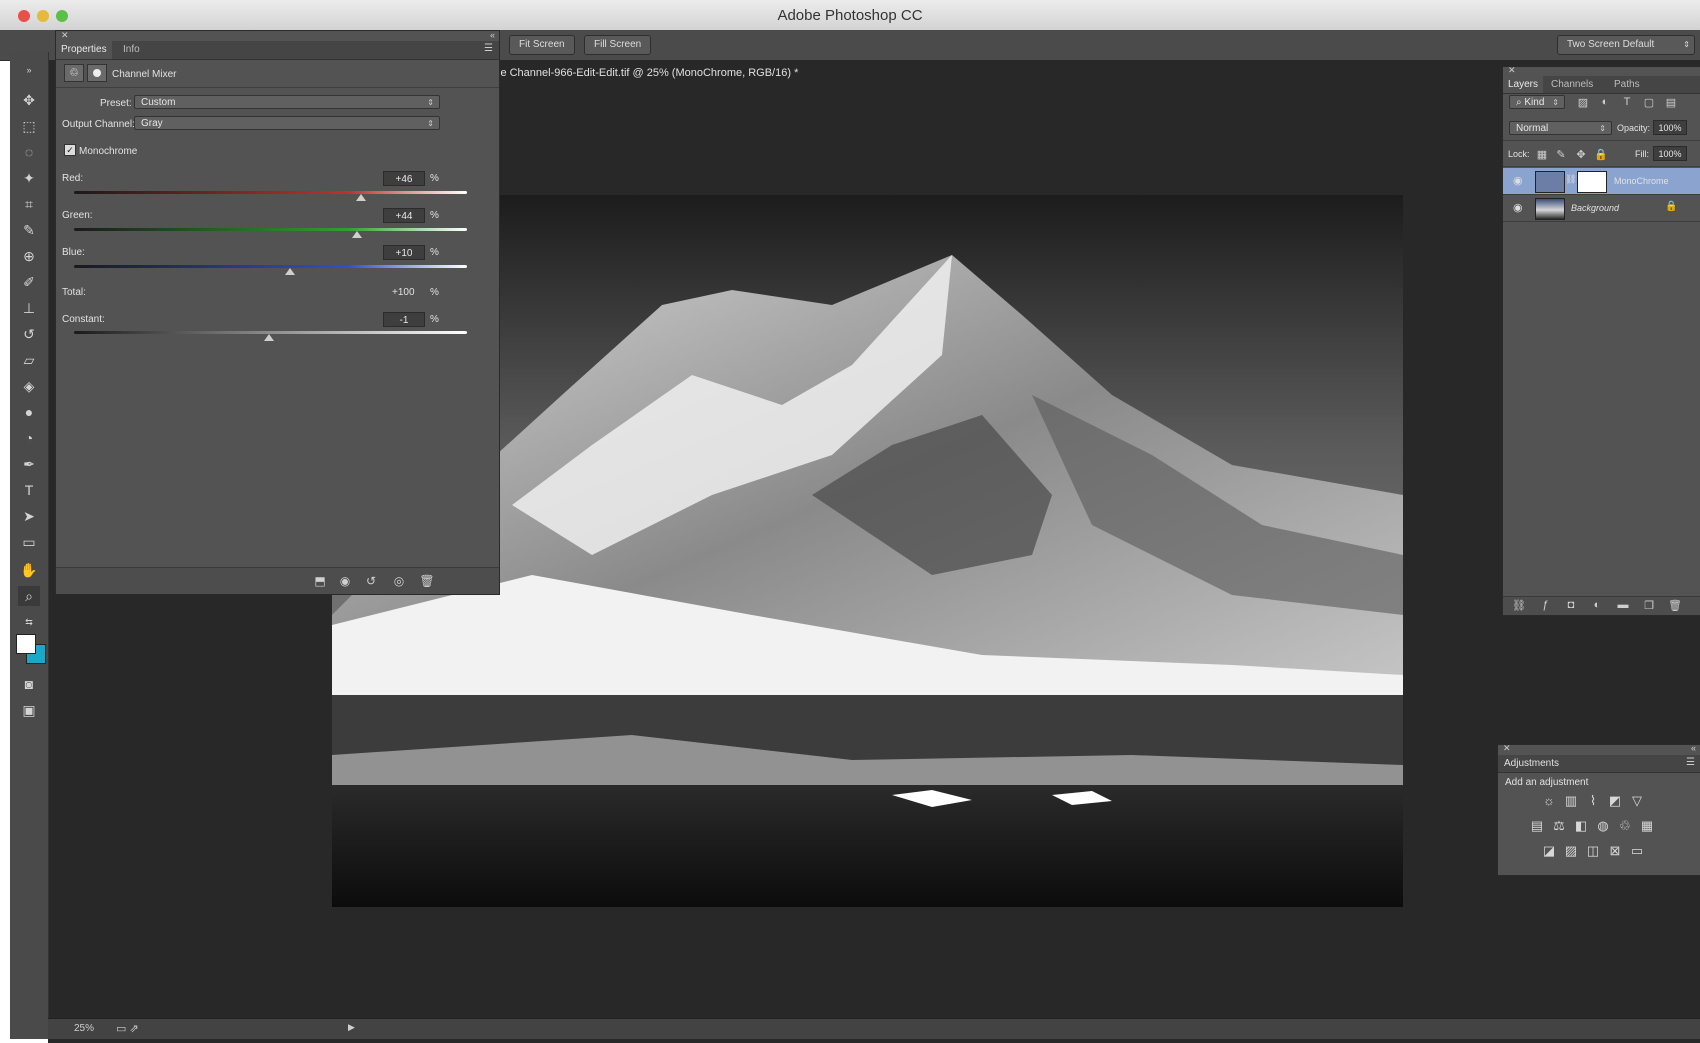 The image size is (1700, 1043). Describe the element at coordinates (1581, 154) in the screenshot. I see `lock-position-icon: ✥` at that location.